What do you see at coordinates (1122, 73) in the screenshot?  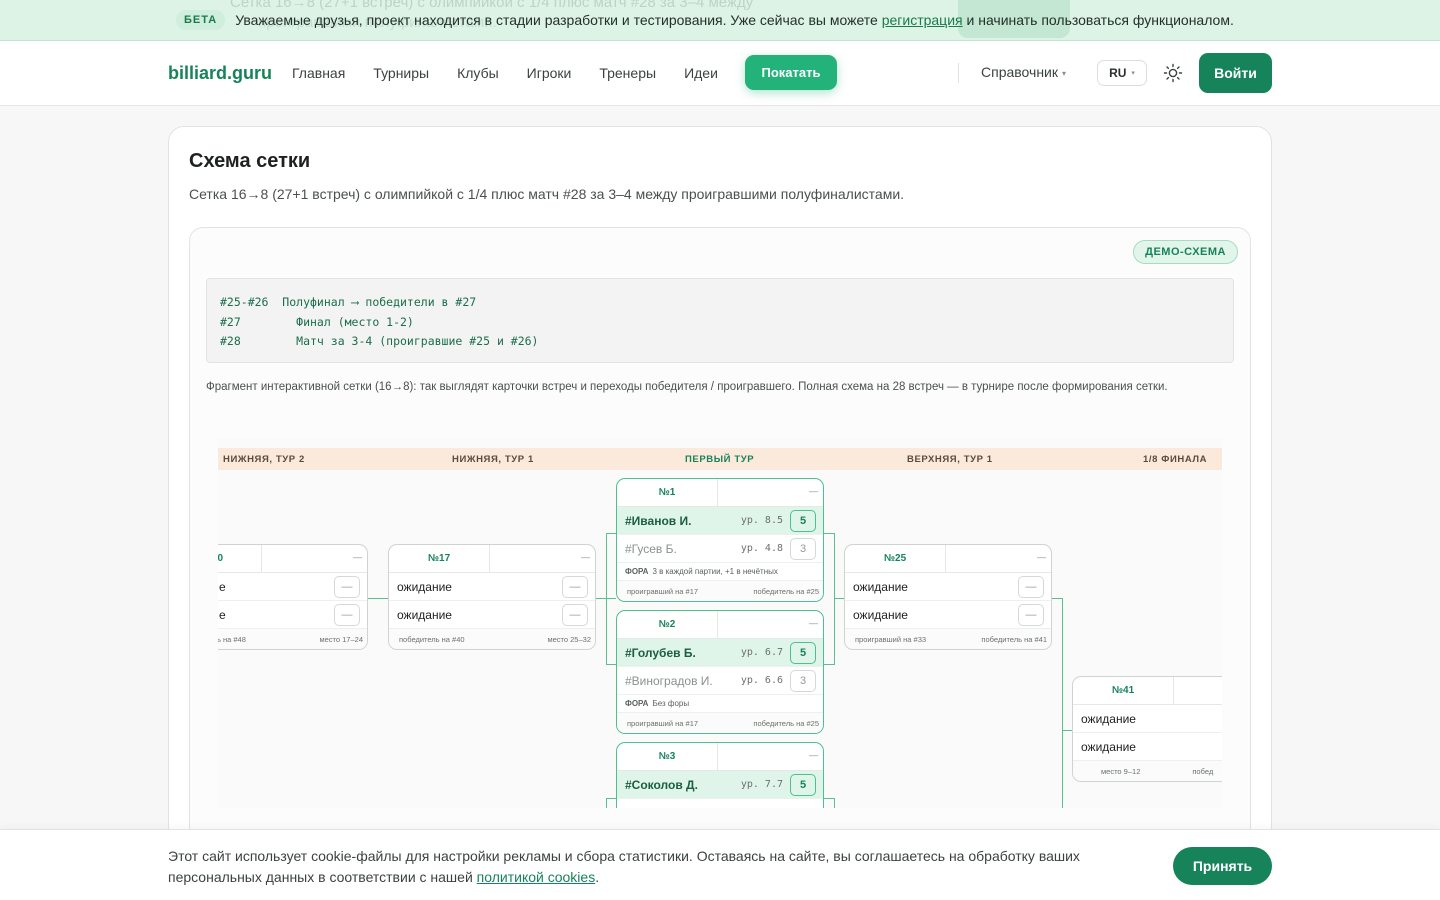 I see `language-select: RU ▾` at bounding box center [1122, 73].